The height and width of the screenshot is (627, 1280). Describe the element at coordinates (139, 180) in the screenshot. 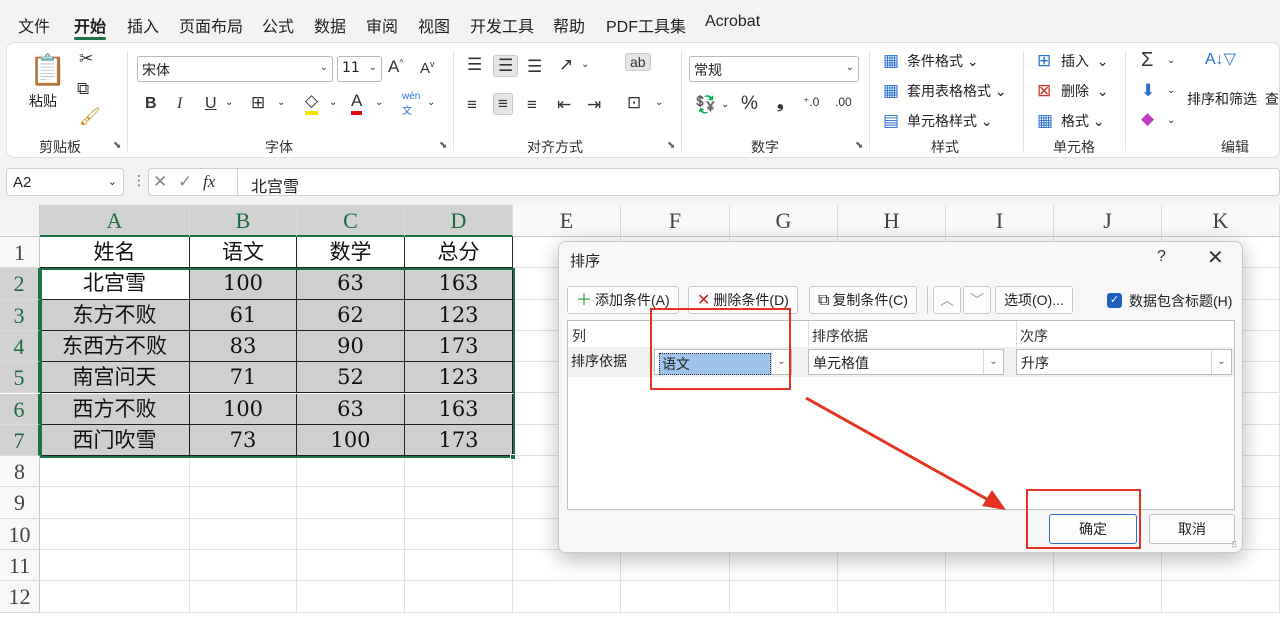

I see `more-options-icon: ⋮` at that location.